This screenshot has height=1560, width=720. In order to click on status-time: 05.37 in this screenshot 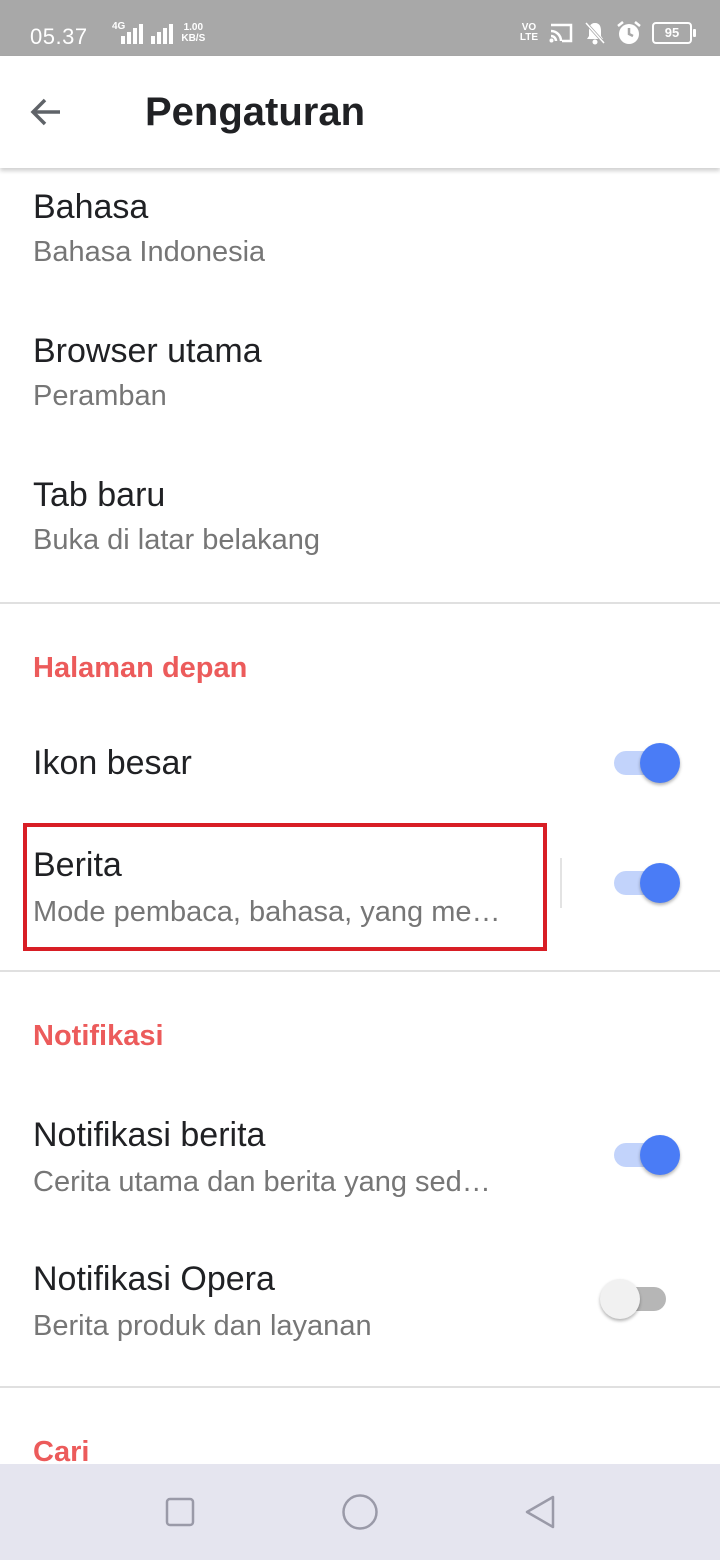, I will do `click(59, 36)`.